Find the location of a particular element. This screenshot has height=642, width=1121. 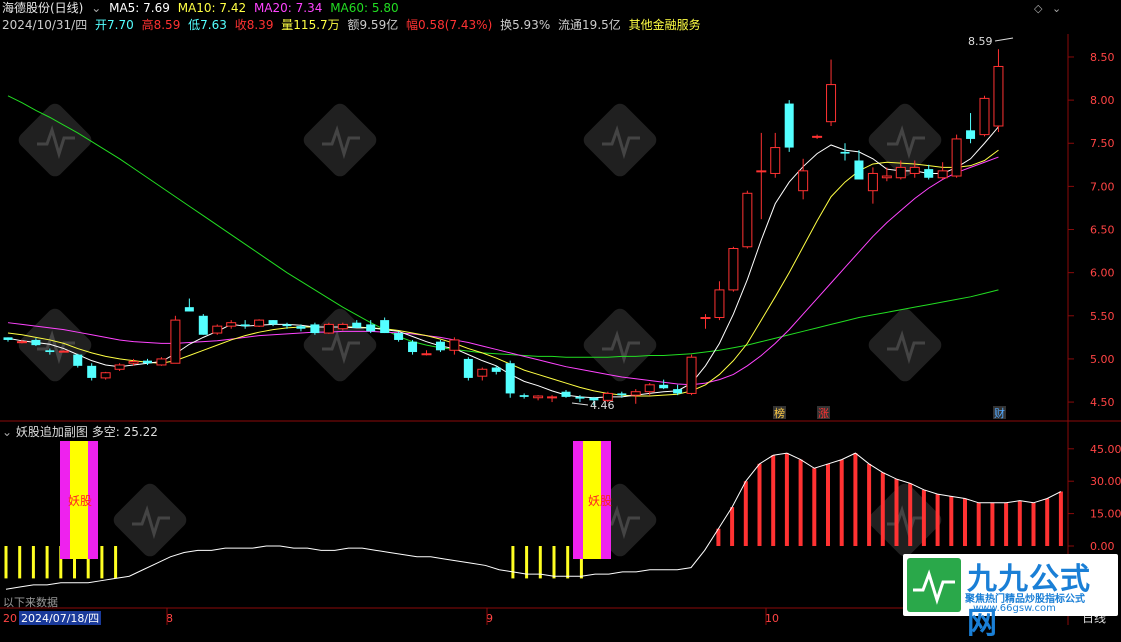

tag-zhang: 涨 is located at coordinates (823, 413).